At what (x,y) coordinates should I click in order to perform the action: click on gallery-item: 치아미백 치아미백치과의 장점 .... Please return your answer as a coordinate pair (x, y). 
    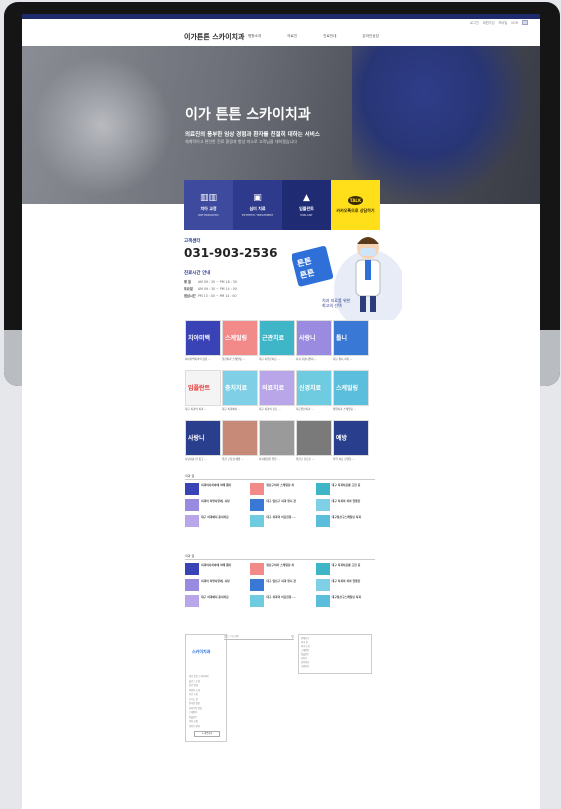
    Looking at the image, I should click on (203, 340).